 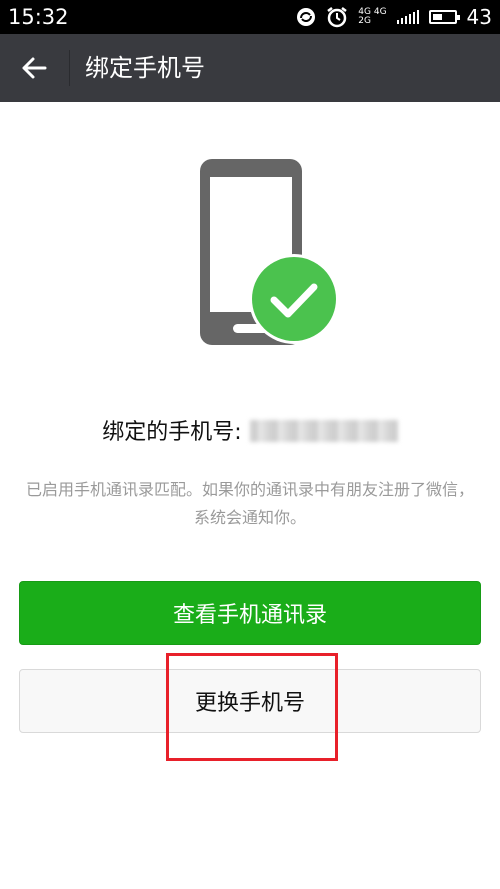 What do you see at coordinates (269, 252) in the screenshot?
I see `phone-bound-illustration` at bounding box center [269, 252].